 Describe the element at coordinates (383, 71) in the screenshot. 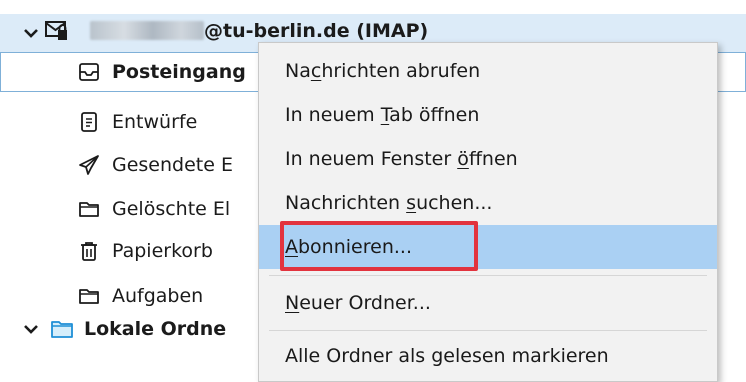

I see `menu-item-label: Nachrichten abrufen` at that location.